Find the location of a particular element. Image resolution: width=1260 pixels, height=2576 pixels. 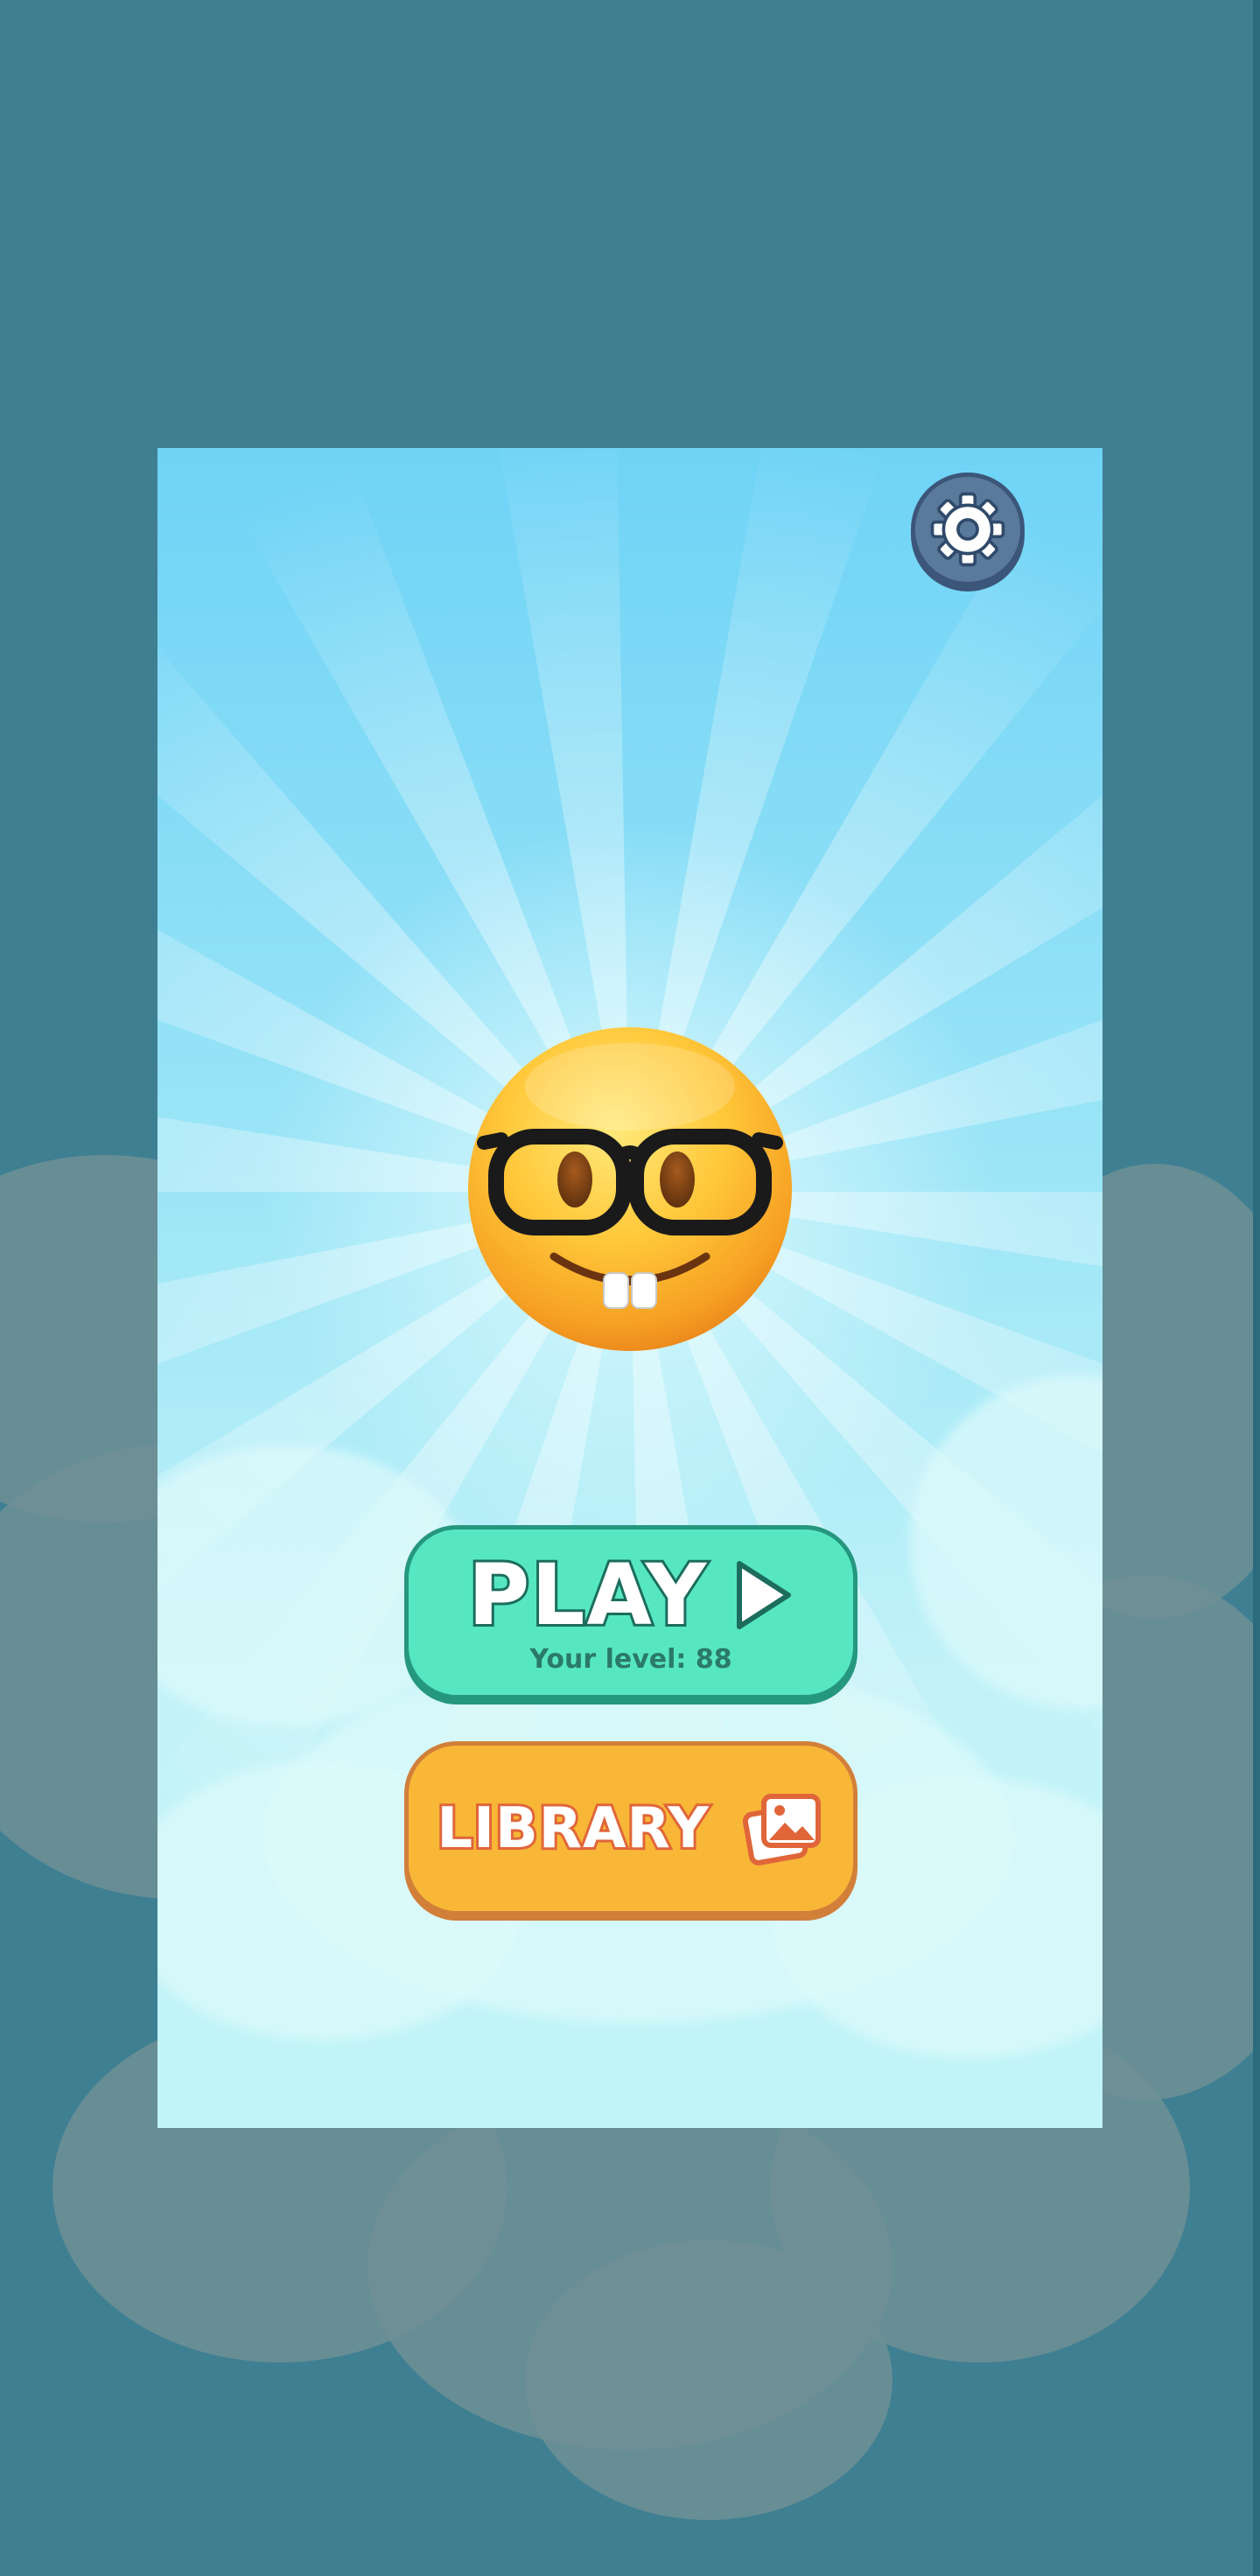

backdrop-edge is located at coordinates (1256, 1288).